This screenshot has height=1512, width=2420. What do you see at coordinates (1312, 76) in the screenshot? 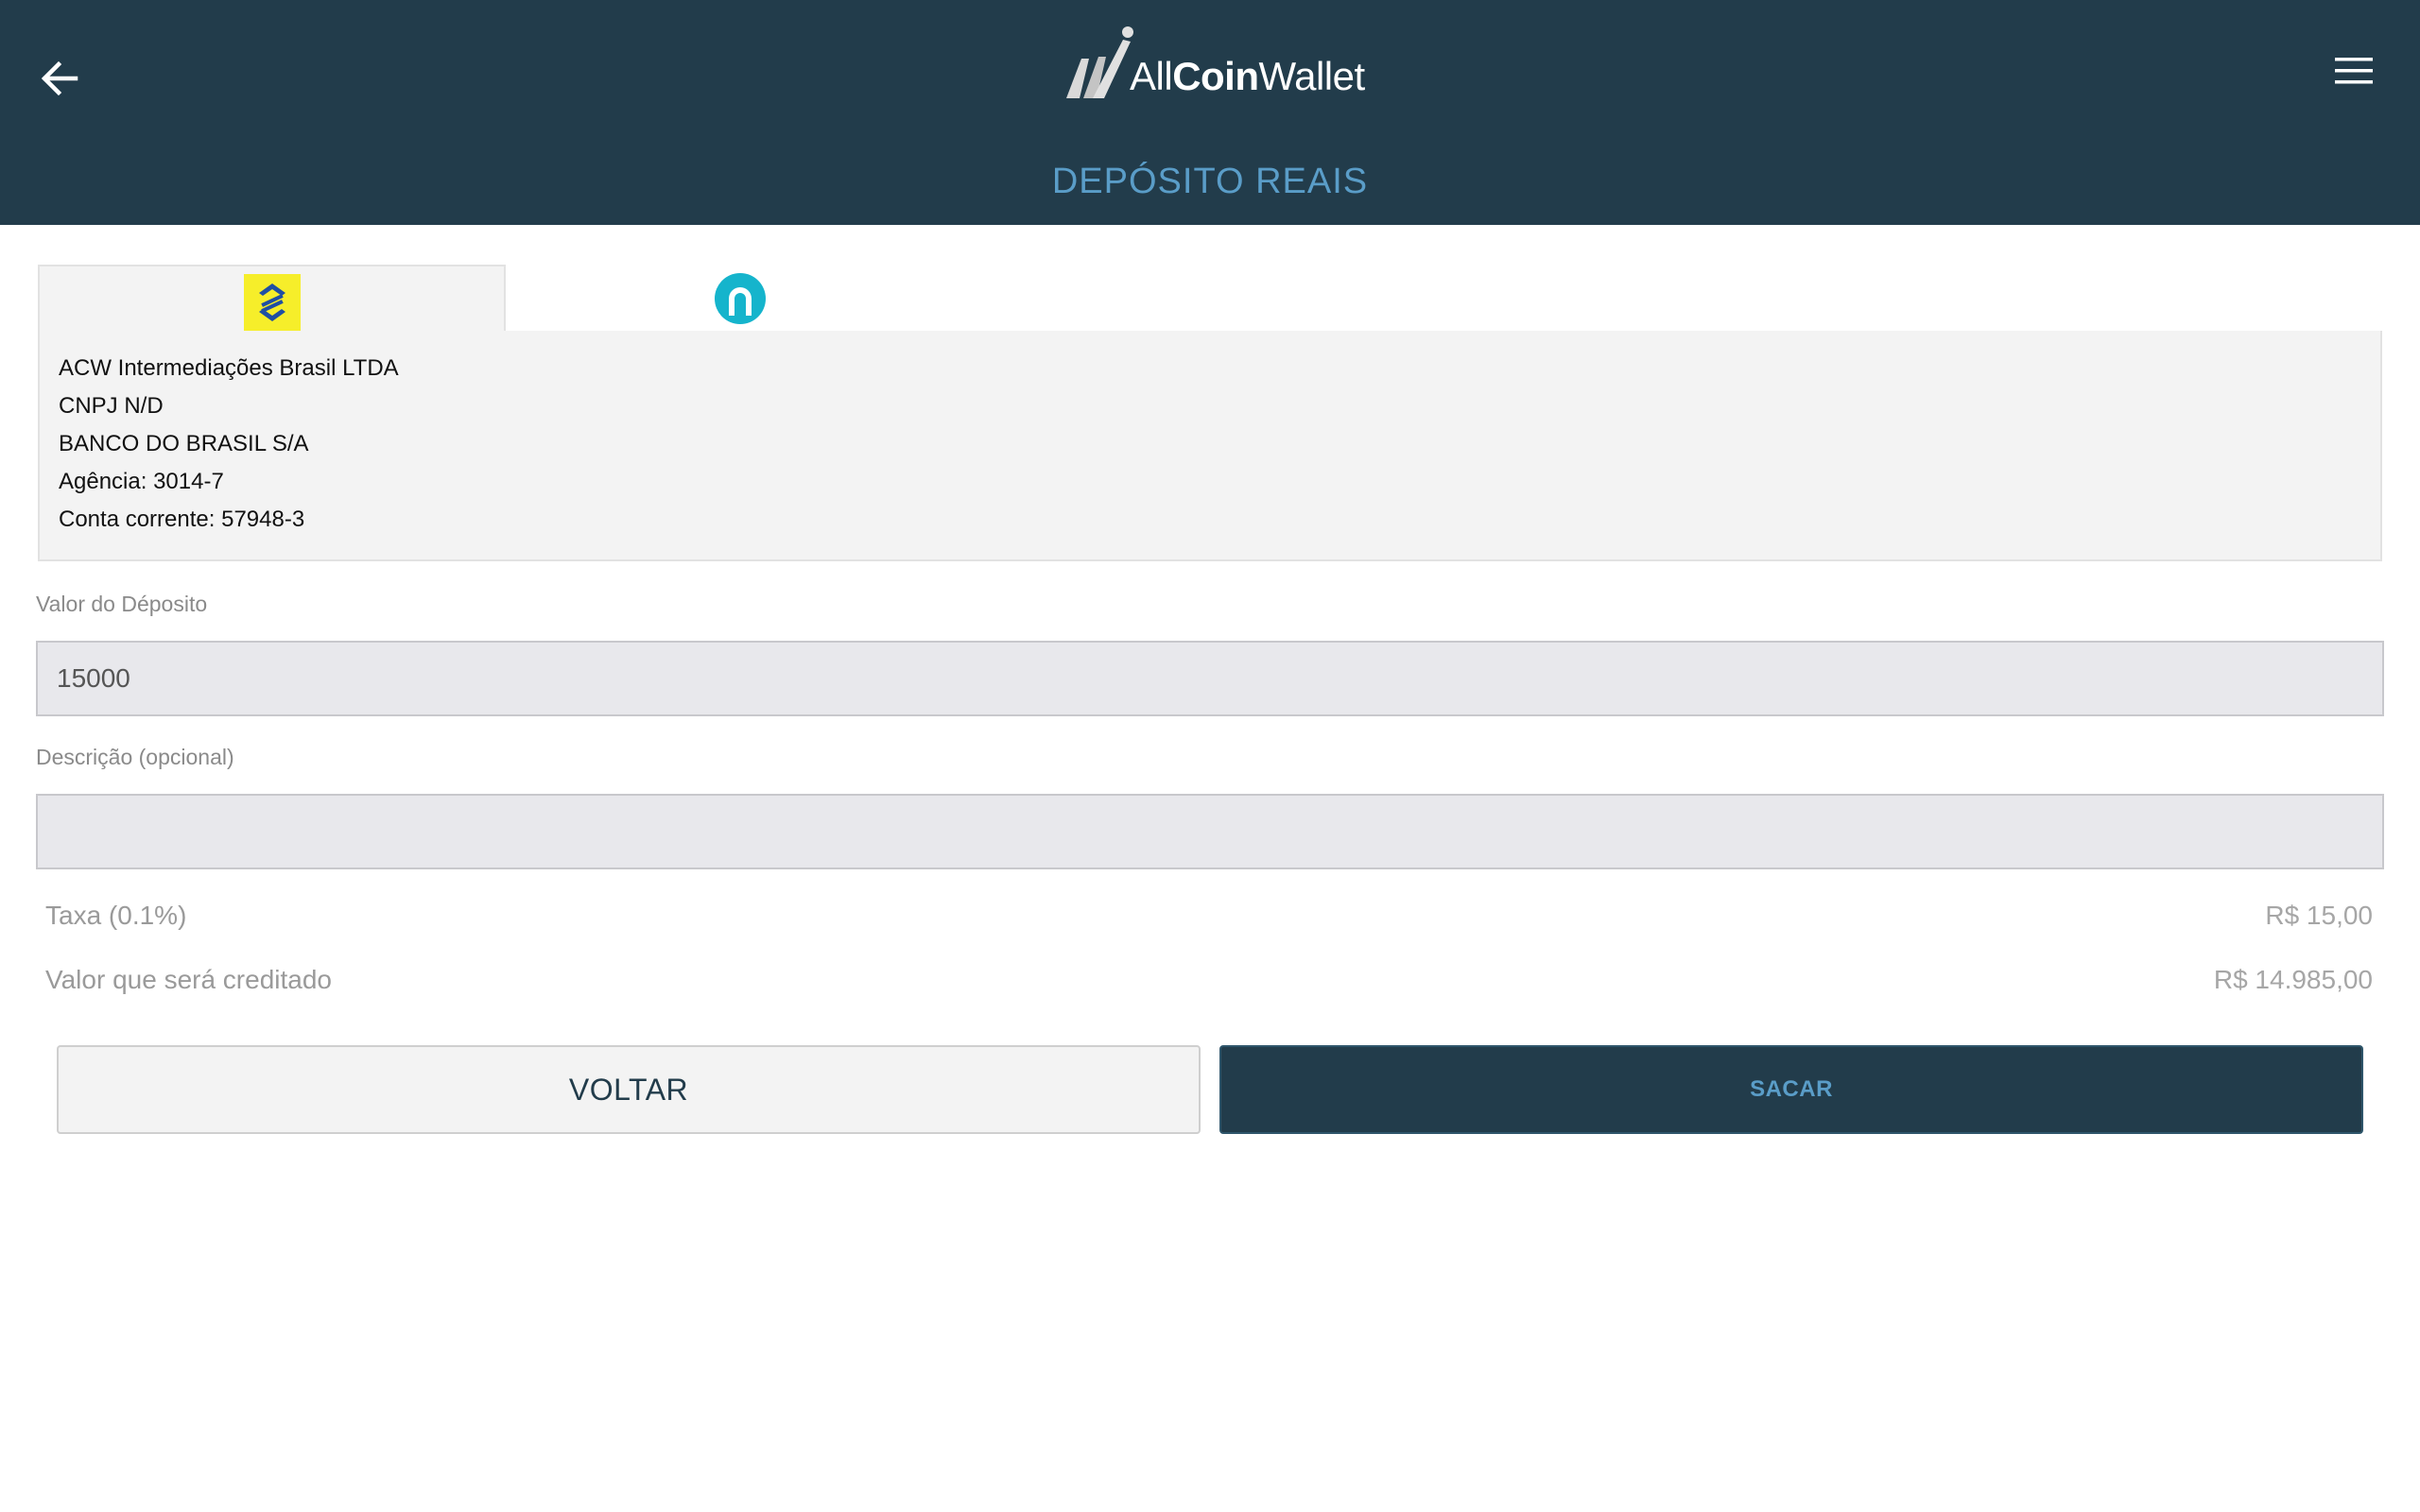
I see `logo-text-wallet: Wallet` at bounding box center [1312, 76].